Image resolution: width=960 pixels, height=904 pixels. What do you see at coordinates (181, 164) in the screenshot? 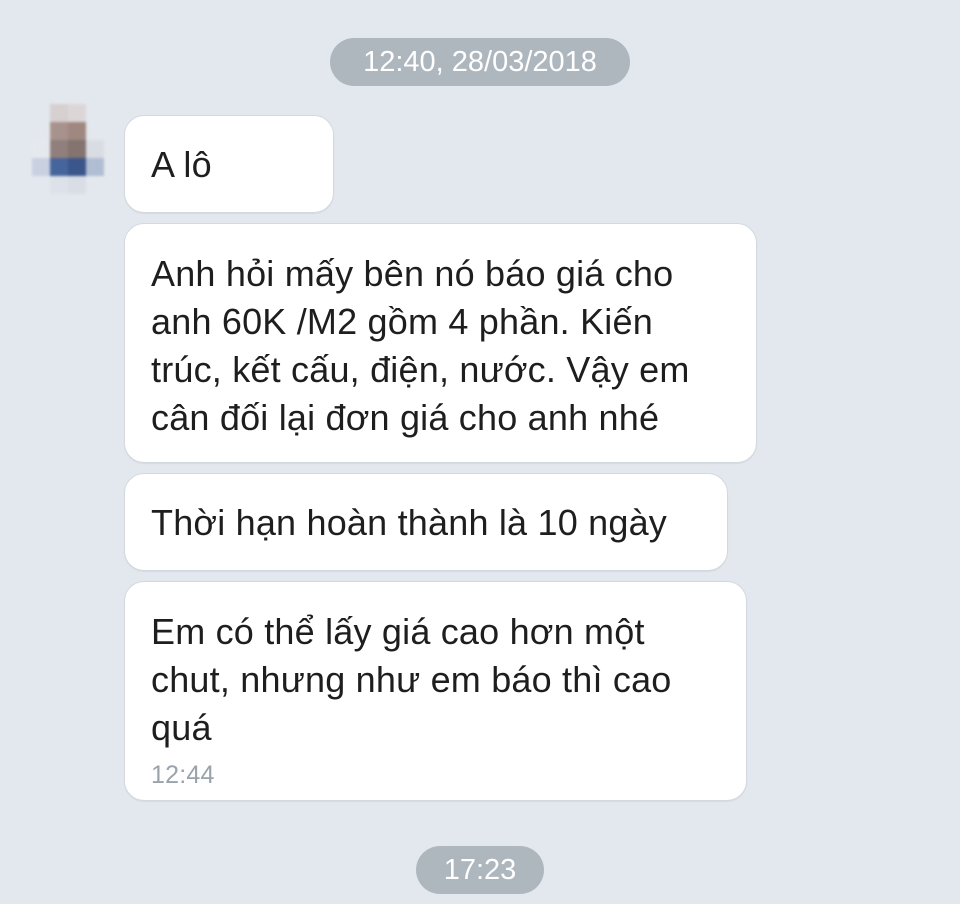
I see `message-text: A lô` at bounding box center [181, 164].